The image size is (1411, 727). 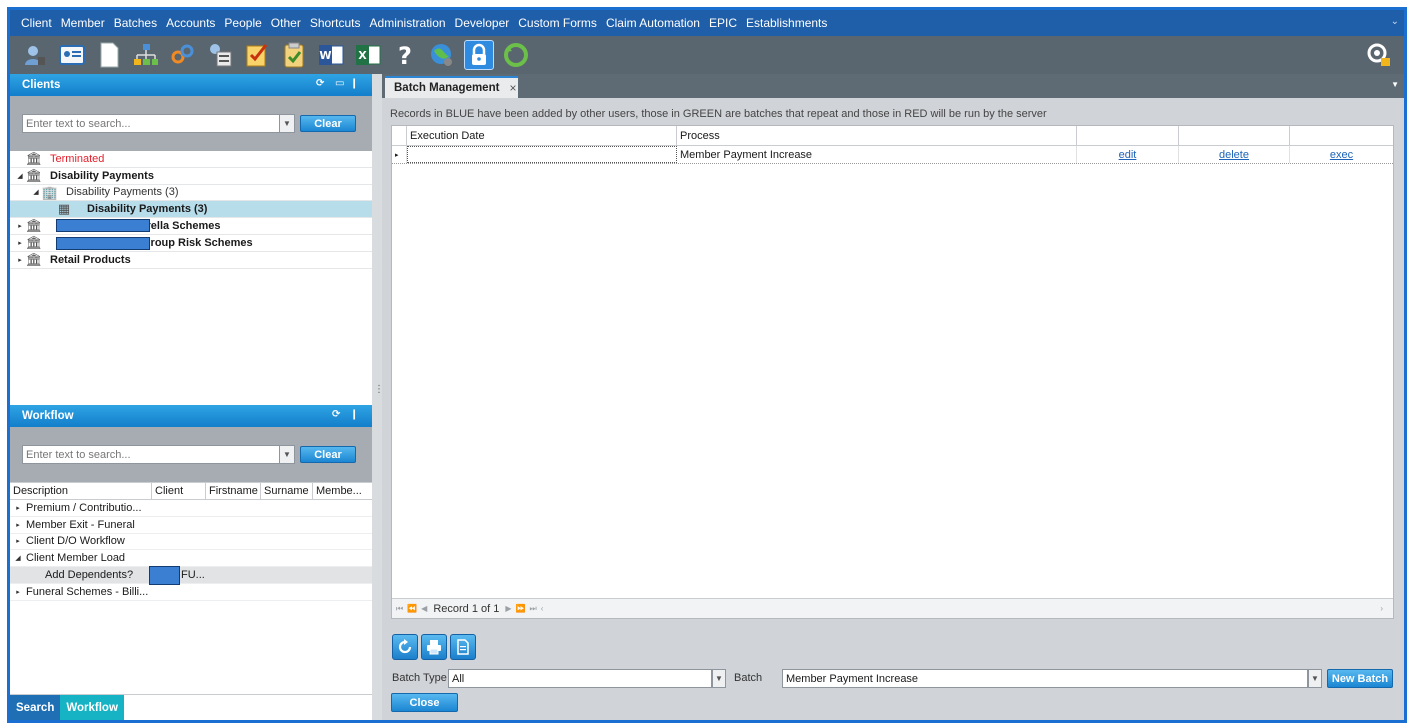 I want to click on menu-claim-automation: Claim Automation, so click(x=653, y=23).